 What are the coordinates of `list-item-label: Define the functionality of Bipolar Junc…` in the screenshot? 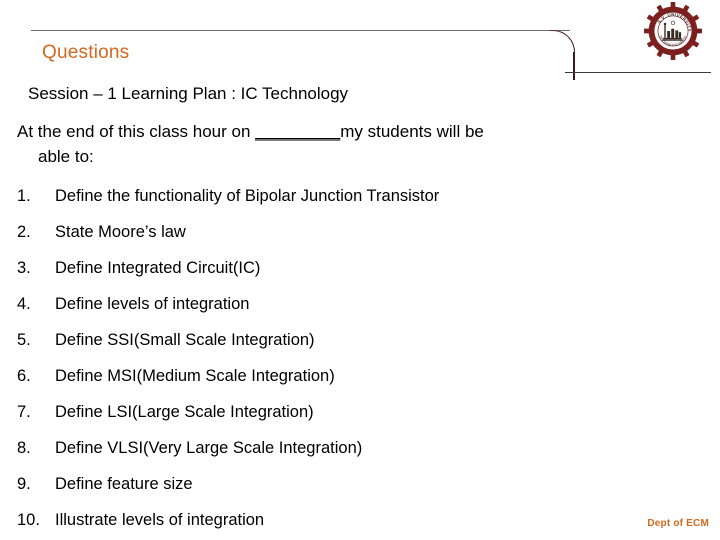 It's located at (247, 196).